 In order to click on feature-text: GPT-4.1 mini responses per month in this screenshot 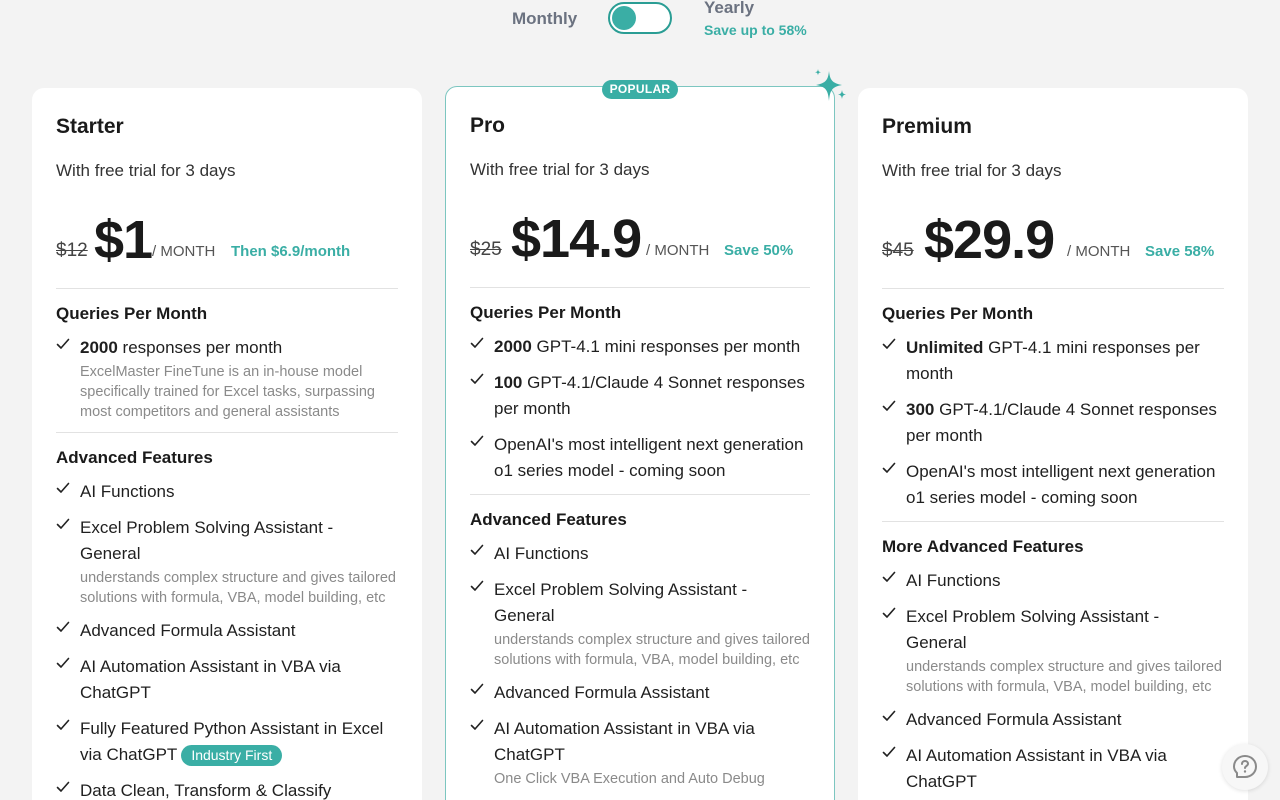, I will do `click(666, 346)`.